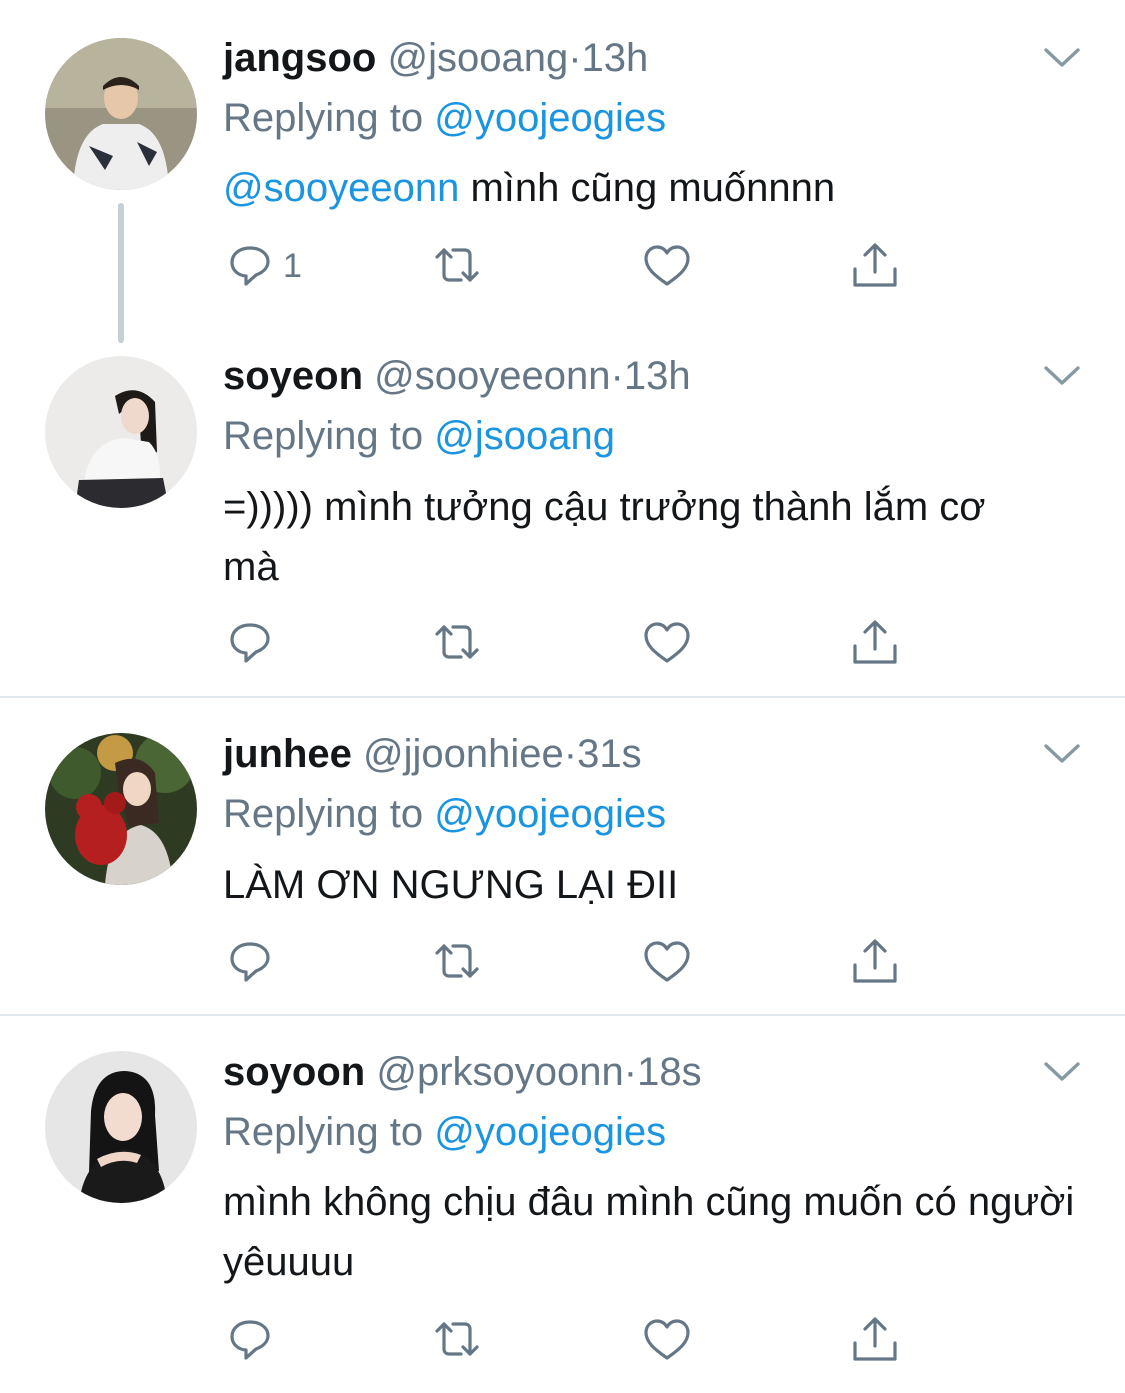 The image size is (1125, 1393). What do you see at coordinates (524, 436) in the screenshot?
I see `replying-to-link: @jsooang` at bounding box center [524, 436].